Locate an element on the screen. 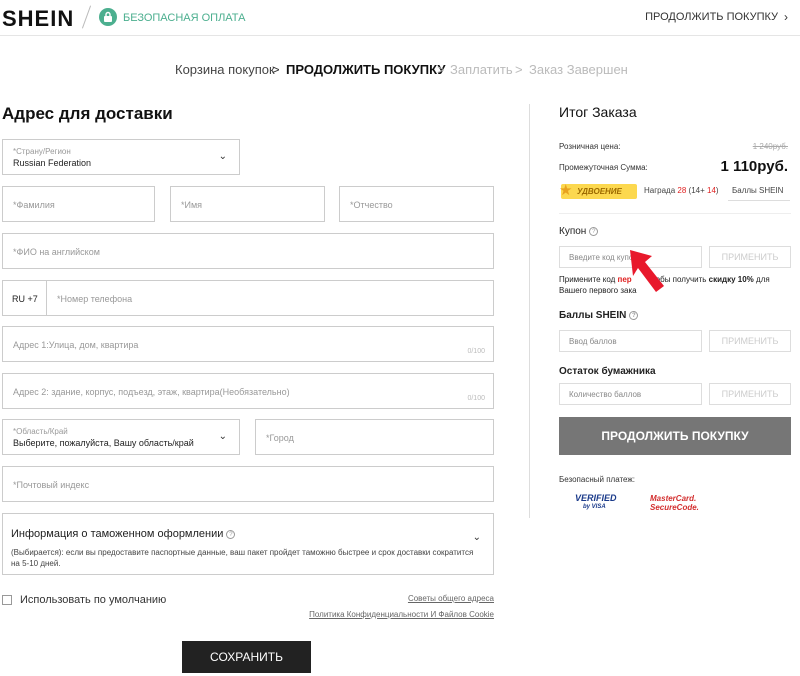 This screenshot has width=800, height=676. reward-total: 28 is located at coordinates (682, 190).